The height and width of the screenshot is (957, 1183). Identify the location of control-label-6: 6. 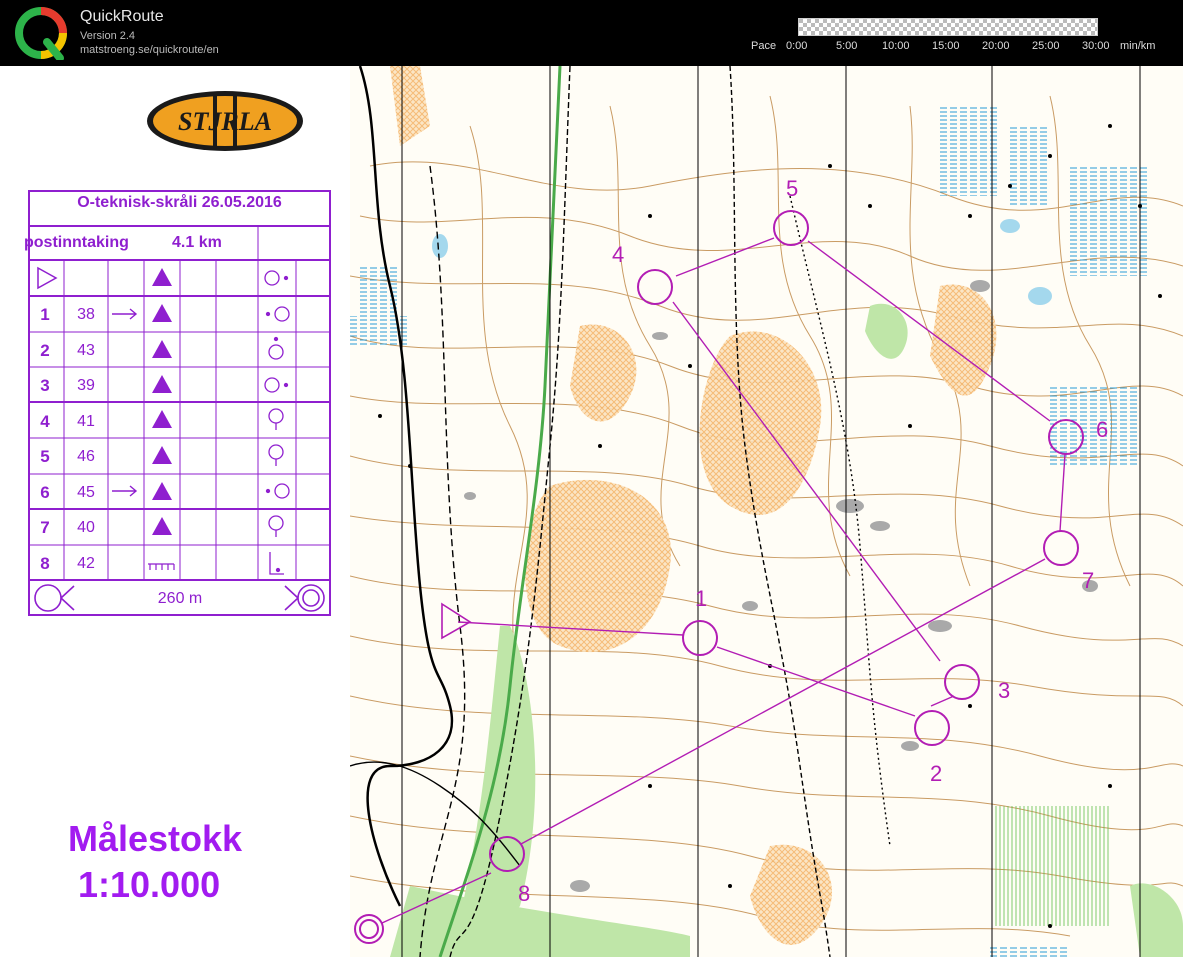
(1102, 429).